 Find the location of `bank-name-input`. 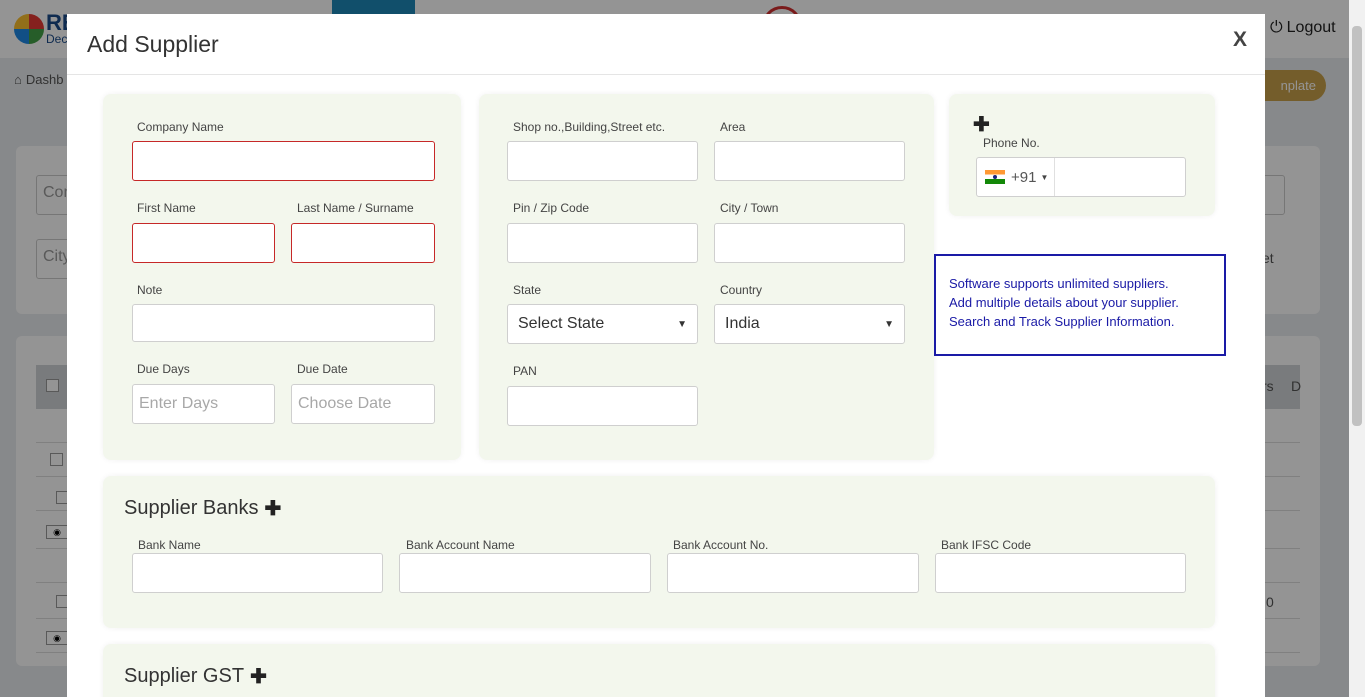

bank-name-input is located at coordinates (257, 573).